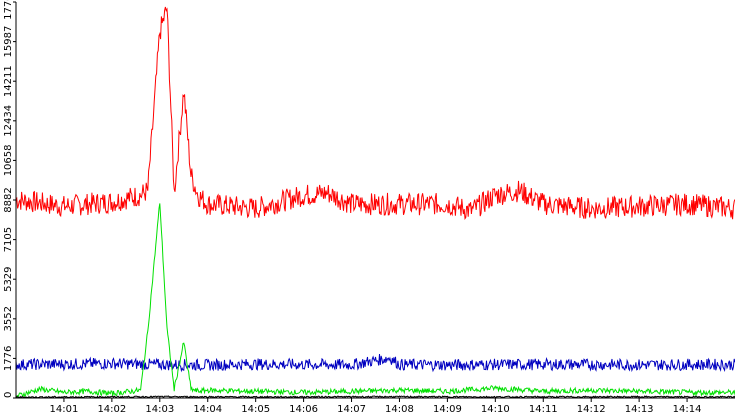 The width and height of the screenshot is (735, 419). I want to click on y-tick-label-1: 1776, so click(8, 358).